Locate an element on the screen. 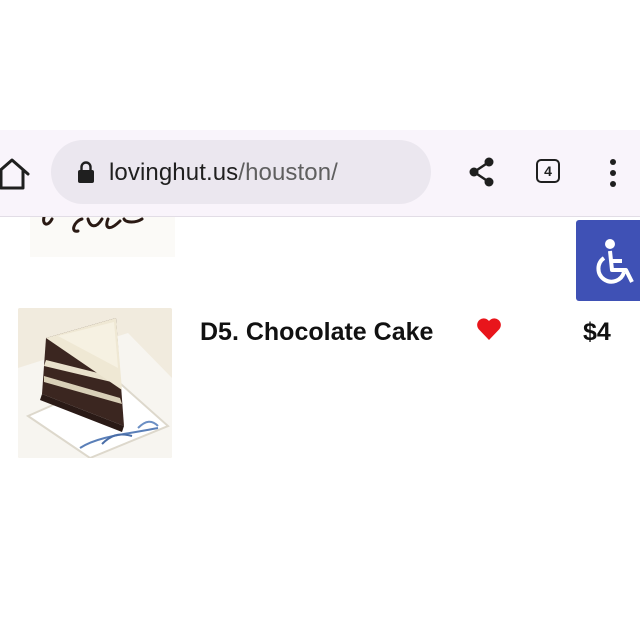 This screenshot has height=640, width=640. accessibility-button is located at coordinates (608, 260).